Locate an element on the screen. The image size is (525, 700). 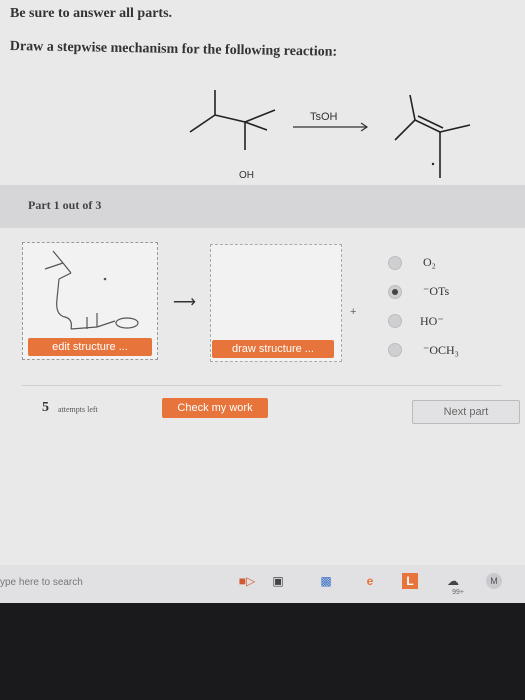
option-label-o2: O₂ is located at coordinates (429, 262).